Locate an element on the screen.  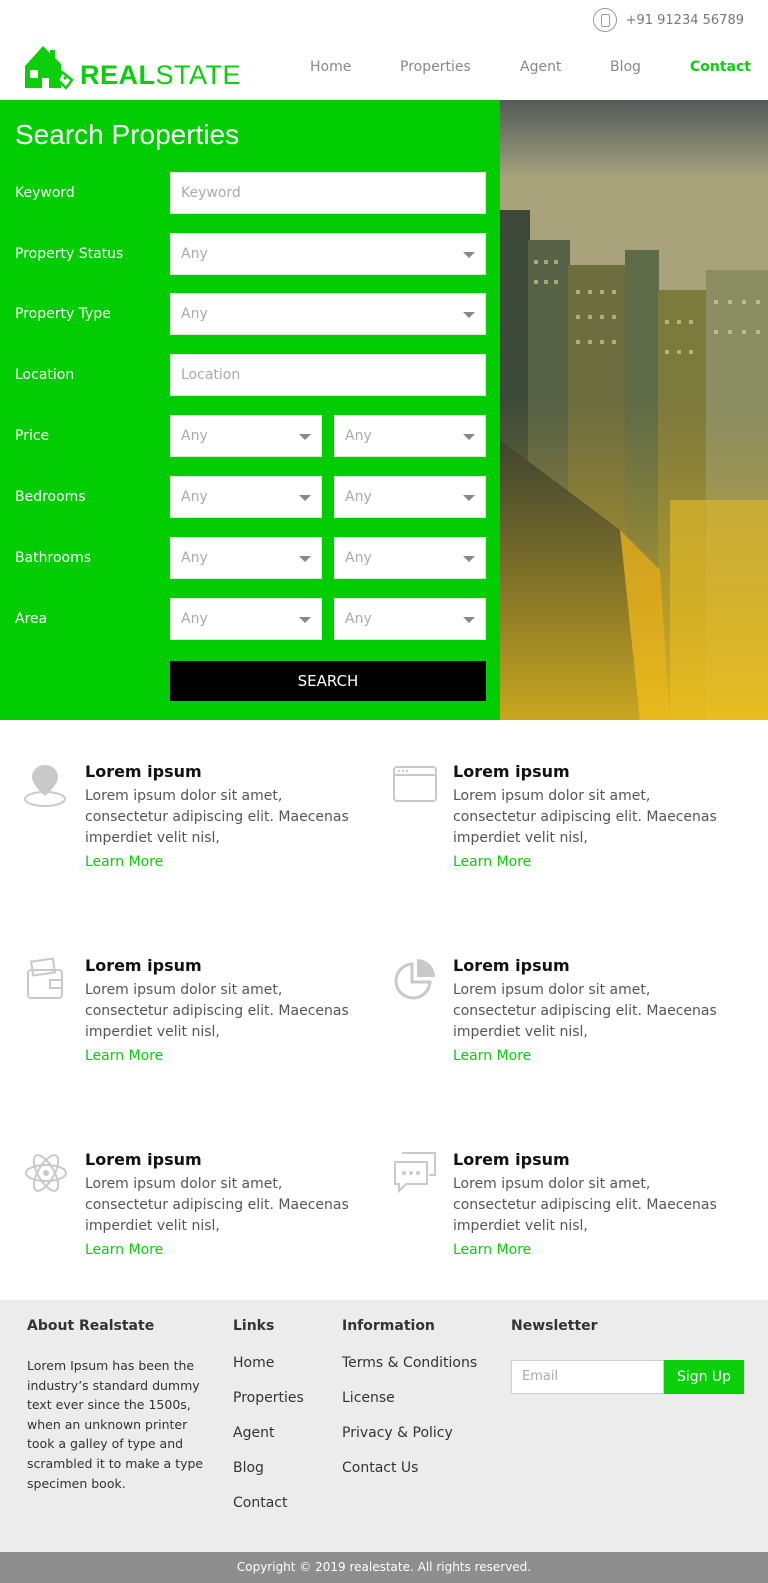
footer-link-contact-us: Contact Us is located at coordinates (409, 1468).